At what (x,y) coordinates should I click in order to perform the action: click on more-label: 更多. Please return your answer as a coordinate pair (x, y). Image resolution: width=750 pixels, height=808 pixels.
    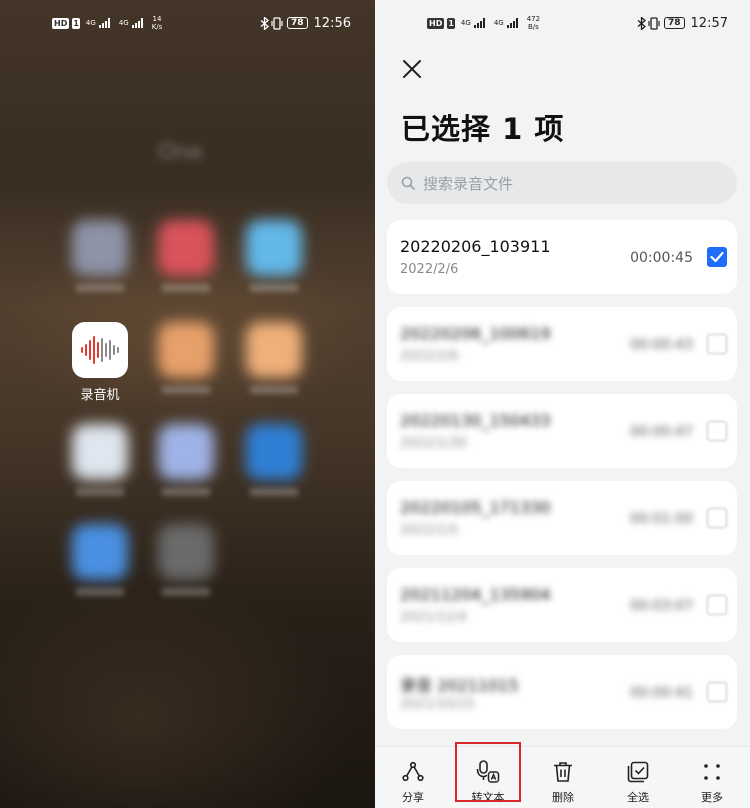
    Looking at the image, I should click on (712, 797).